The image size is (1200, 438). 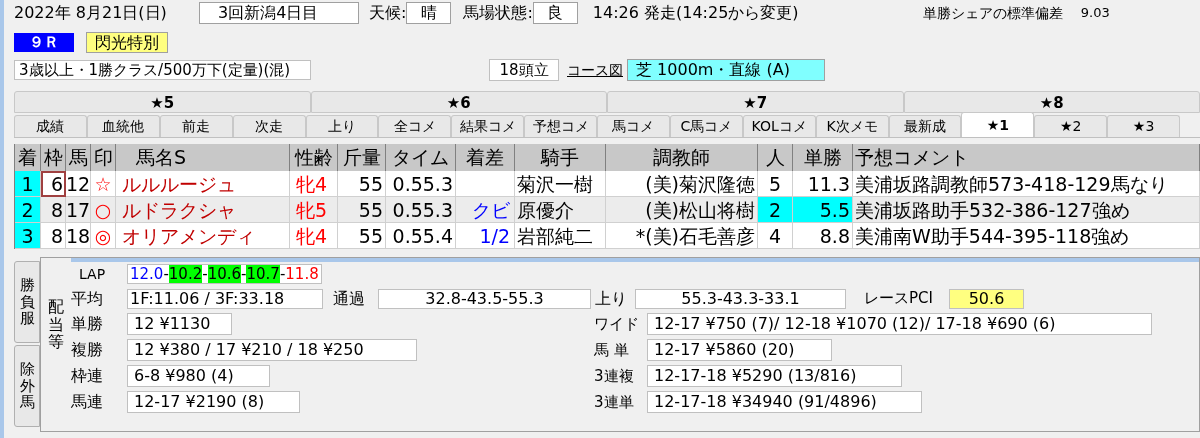 What do you see at coordinates (986, 298) in the screenshot?
I see `race-pci-field: 50.6` at bounding box center [986, 298].